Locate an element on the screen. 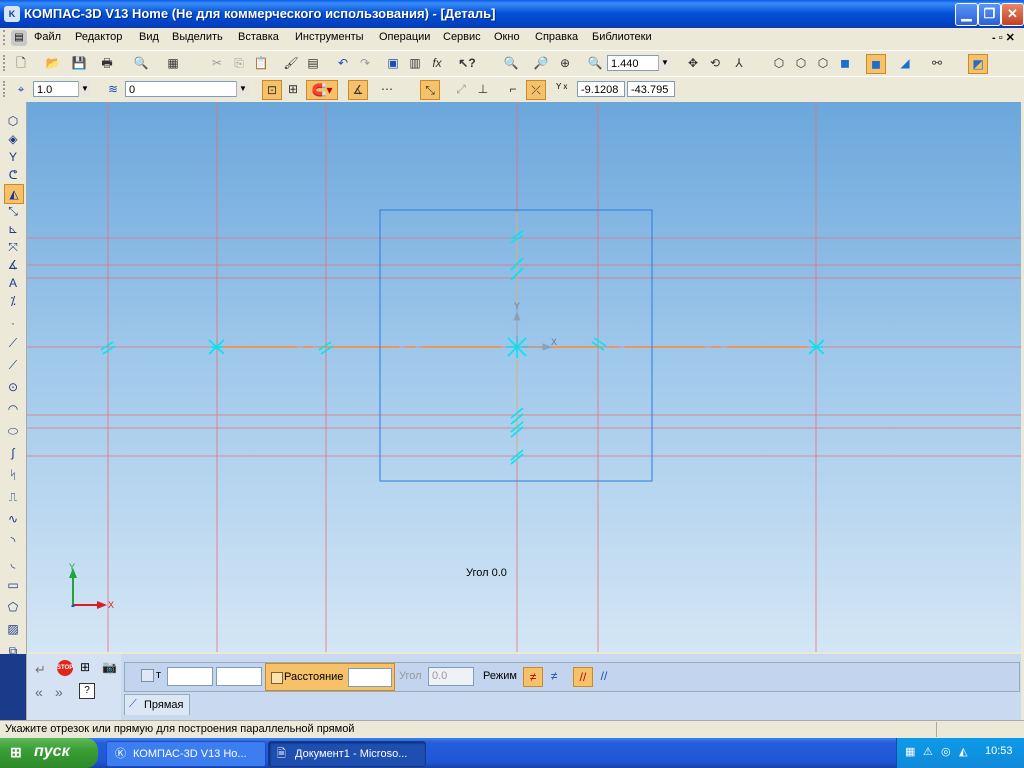 This screenshot has height=768, width=1024. both-sides-icon: // is located at coordinates (583, 677).